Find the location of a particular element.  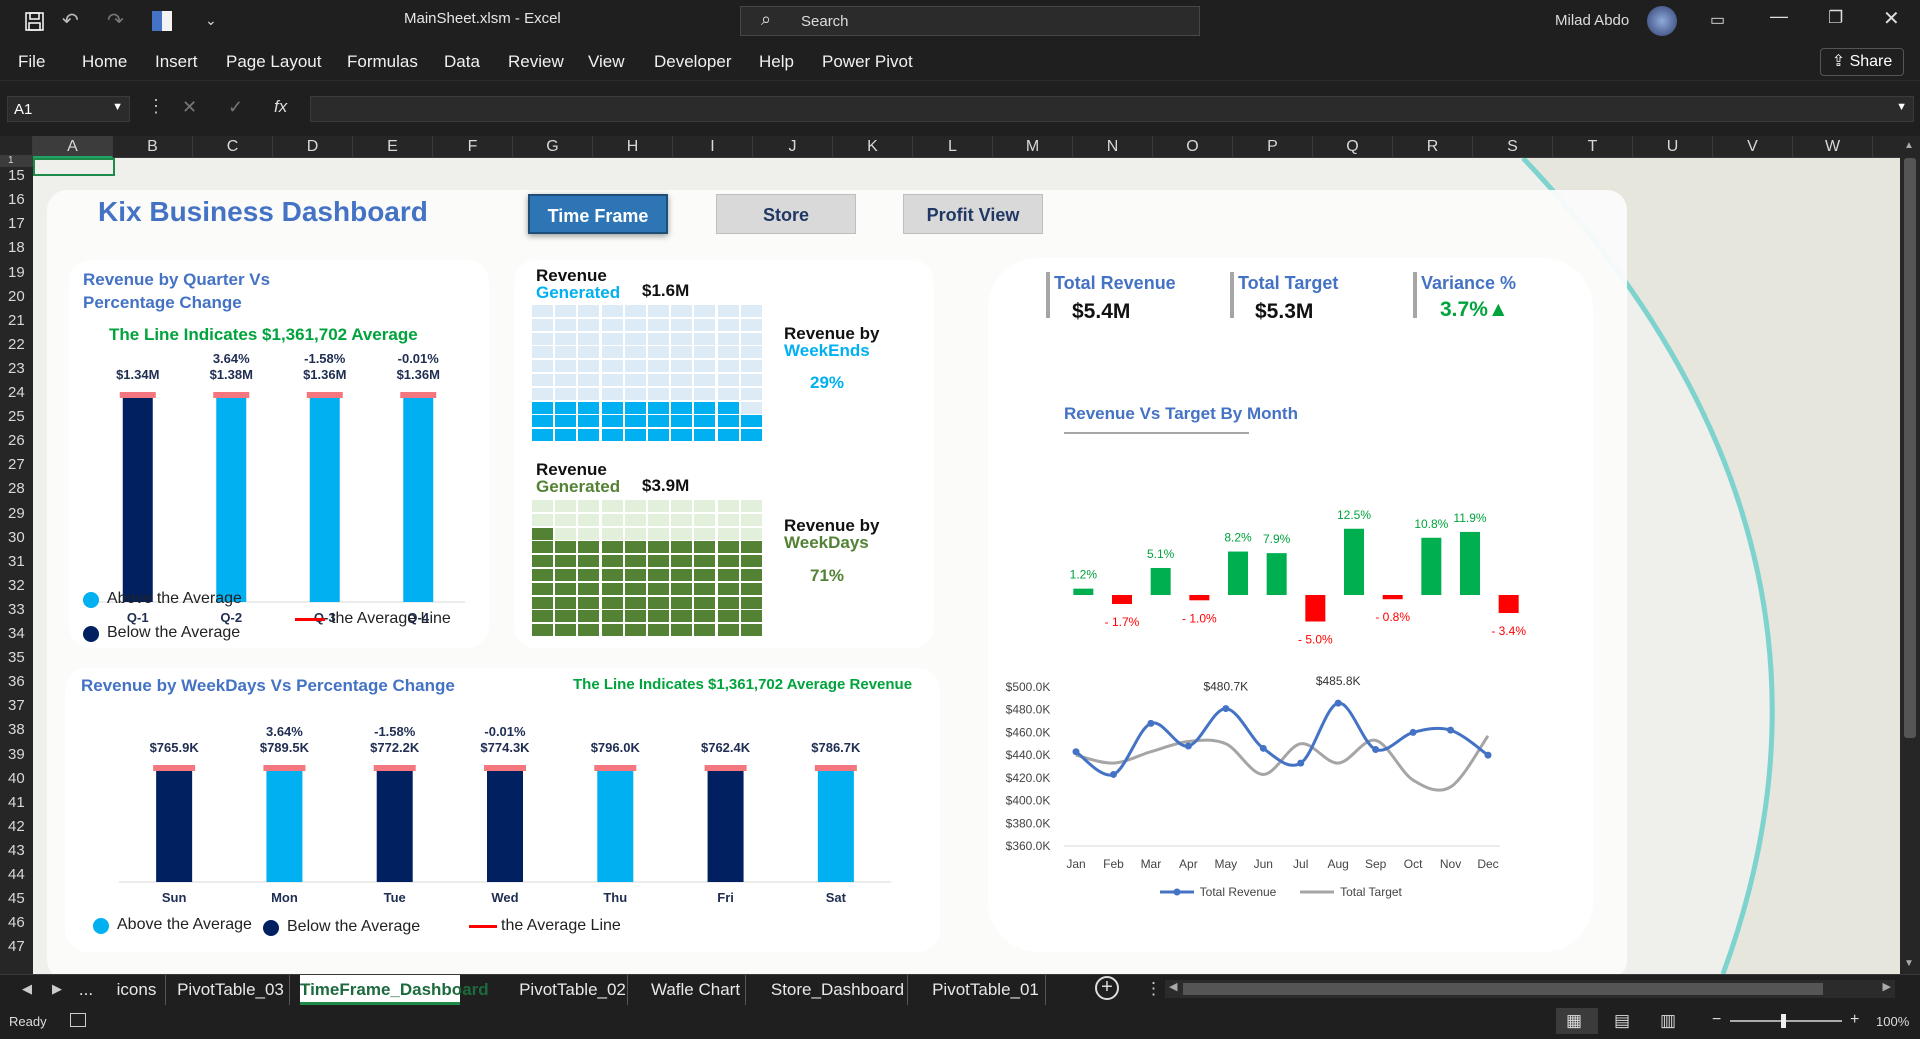

row-header: 47 is located at coordinates (16, 947).